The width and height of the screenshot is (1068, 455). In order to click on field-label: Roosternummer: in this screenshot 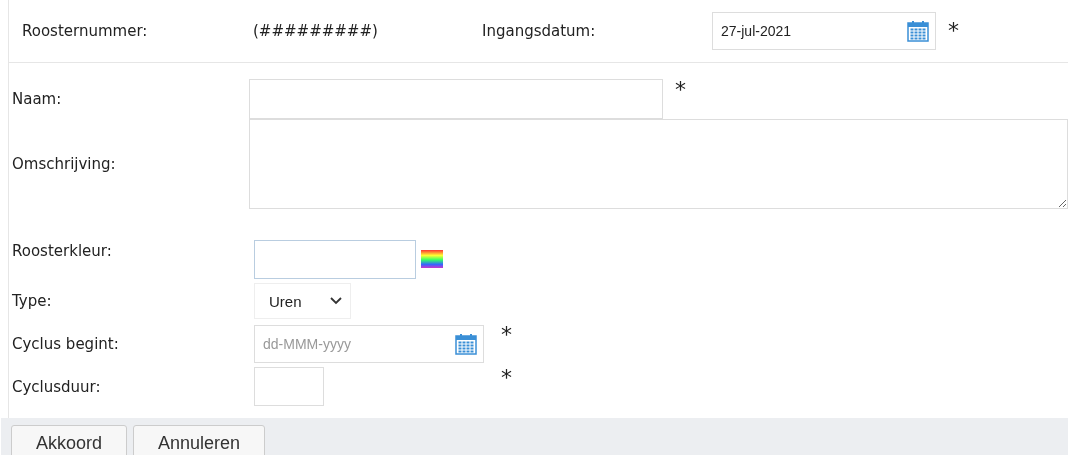, I will do `click(85, 31)`.